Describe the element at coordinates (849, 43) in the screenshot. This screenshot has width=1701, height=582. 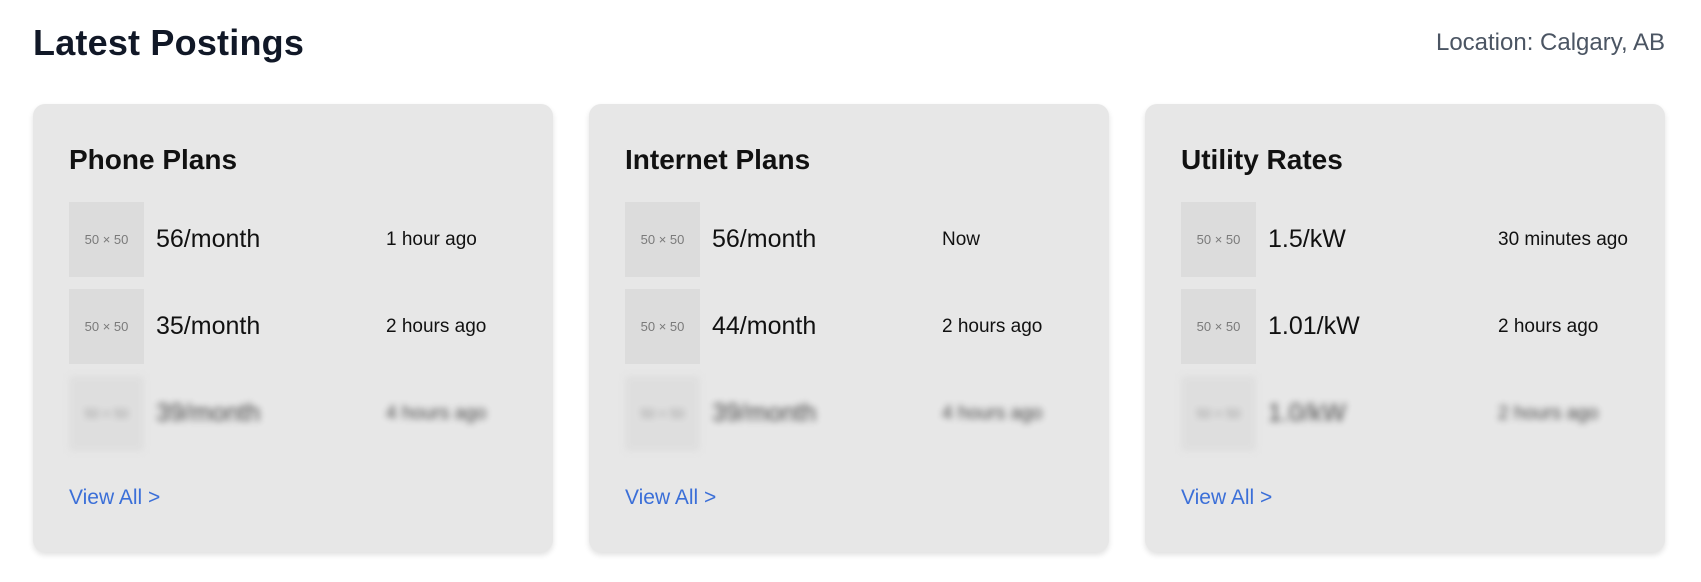
I see `page-header: Latest Postings Location: Calgary, AB` at that location.